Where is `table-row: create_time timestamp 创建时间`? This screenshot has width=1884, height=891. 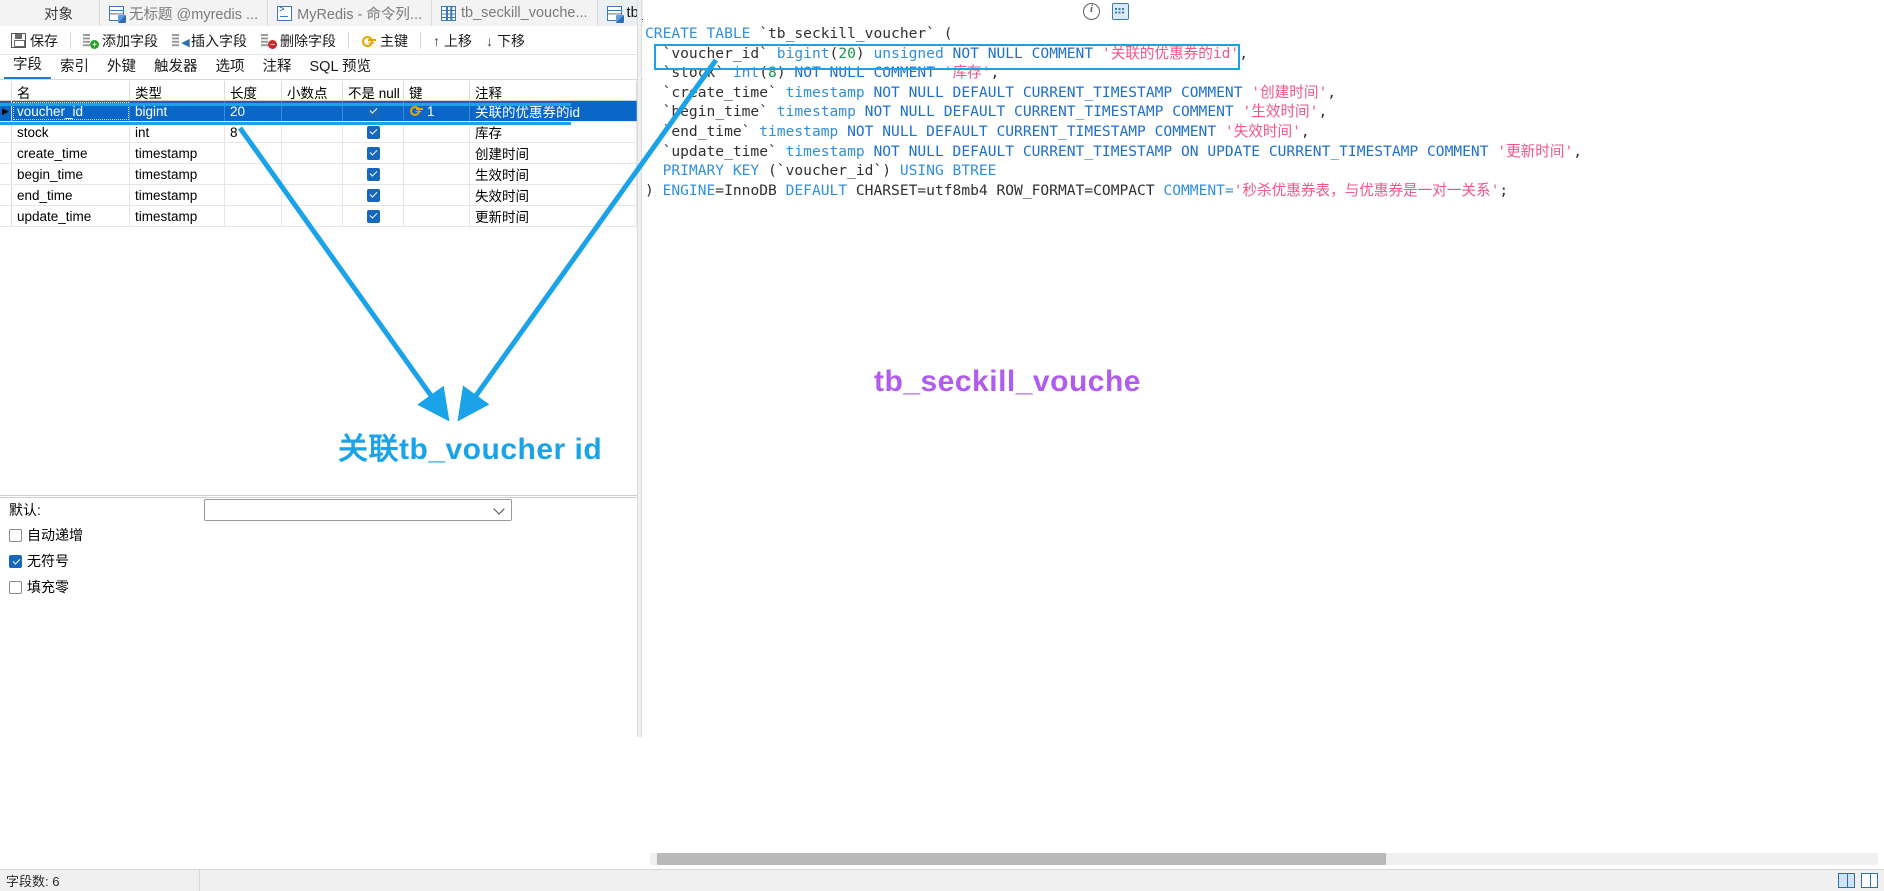 table-row: create_time timestamp 创建时间 is located at coordinates (318, 153).